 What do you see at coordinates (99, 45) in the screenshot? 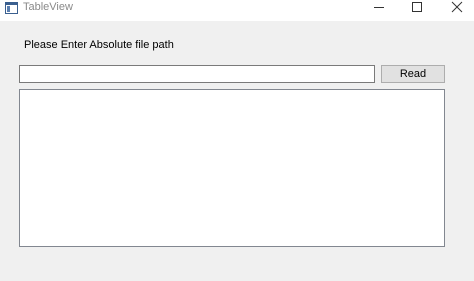
I see `file-path-prompt-label: Please Enter Absolute file path` at bounding box center [99, 45].